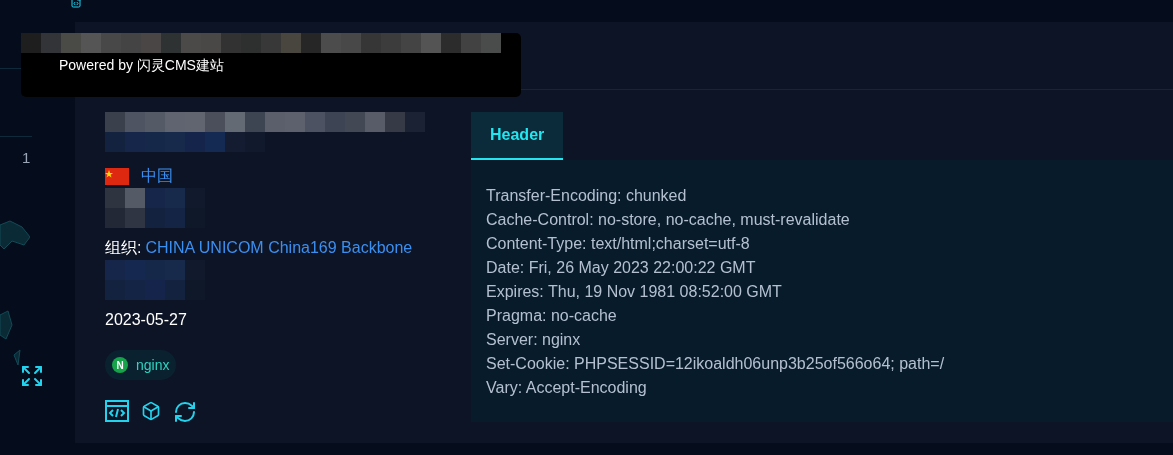  I want to click on header-line: Vary: Accept-Encoding, so click(567, 388).